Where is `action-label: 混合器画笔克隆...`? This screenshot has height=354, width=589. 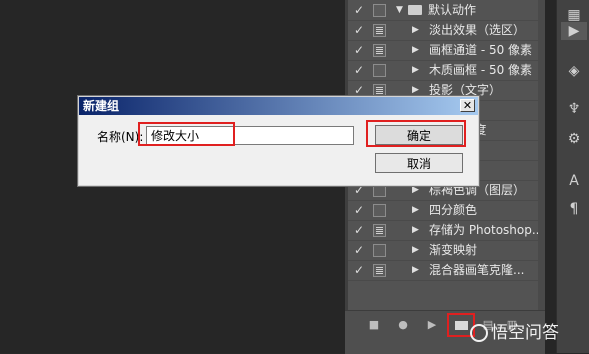
action-label: 混合器画笔克隆... is located at coordinates (477, 270).